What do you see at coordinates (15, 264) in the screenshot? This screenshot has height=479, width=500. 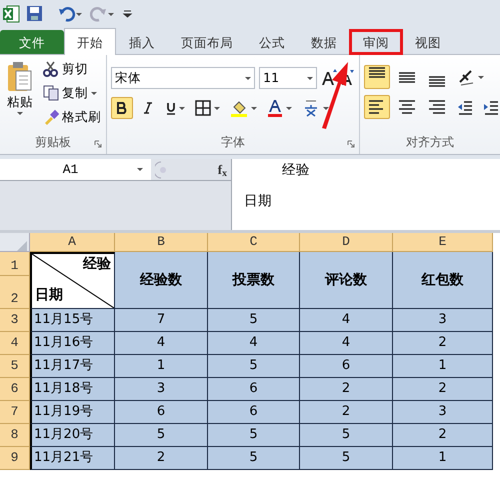 I see `row-header: 1` at bounding box center [15, 264].